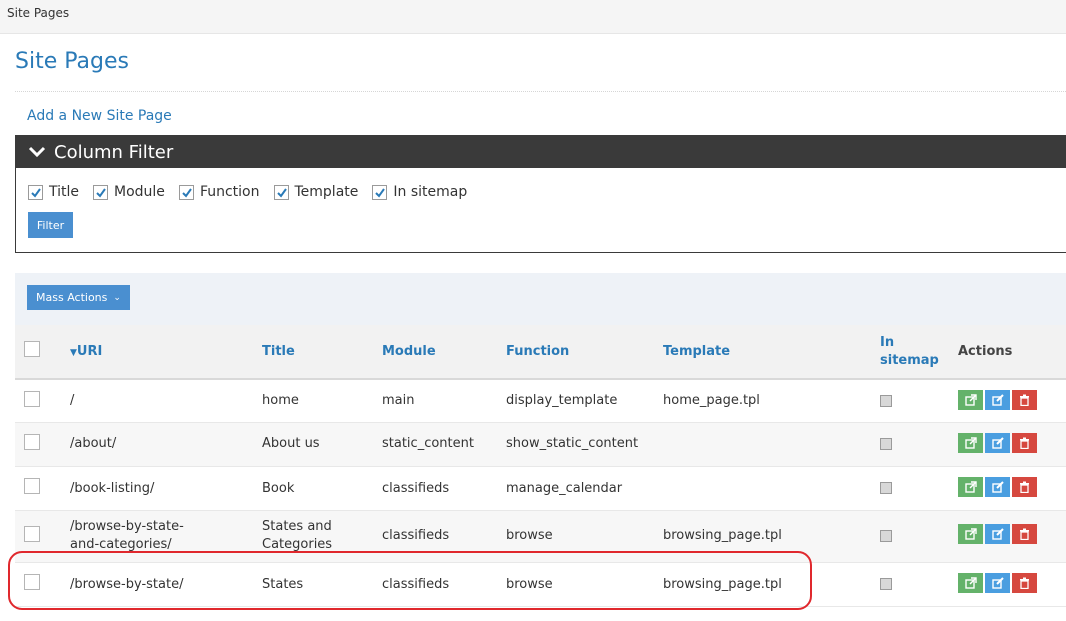 Image resolution: width=1066 pixels, height=621 pixels. I want to click on checkbox-function, so click(186, 192).